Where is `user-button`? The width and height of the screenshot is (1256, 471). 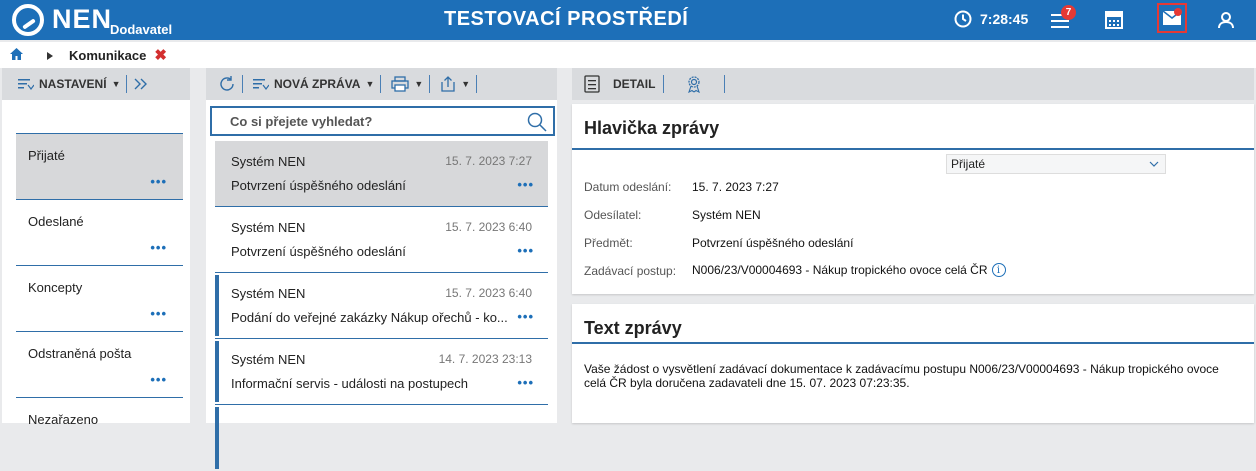 user-button is located at coordinates (1226, 20).